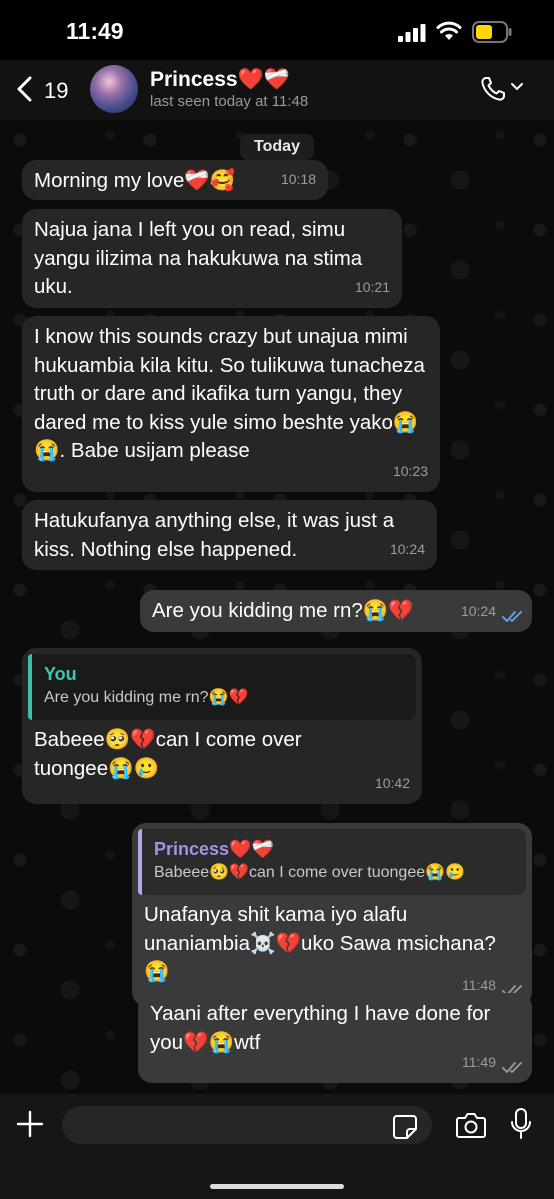  What do you see at coordinates (336, 611) in the screenshot?
I see `message-bubble-outgoing: Are you kidding me rn?😭💔 10:24` at bounding box center [336, 611].